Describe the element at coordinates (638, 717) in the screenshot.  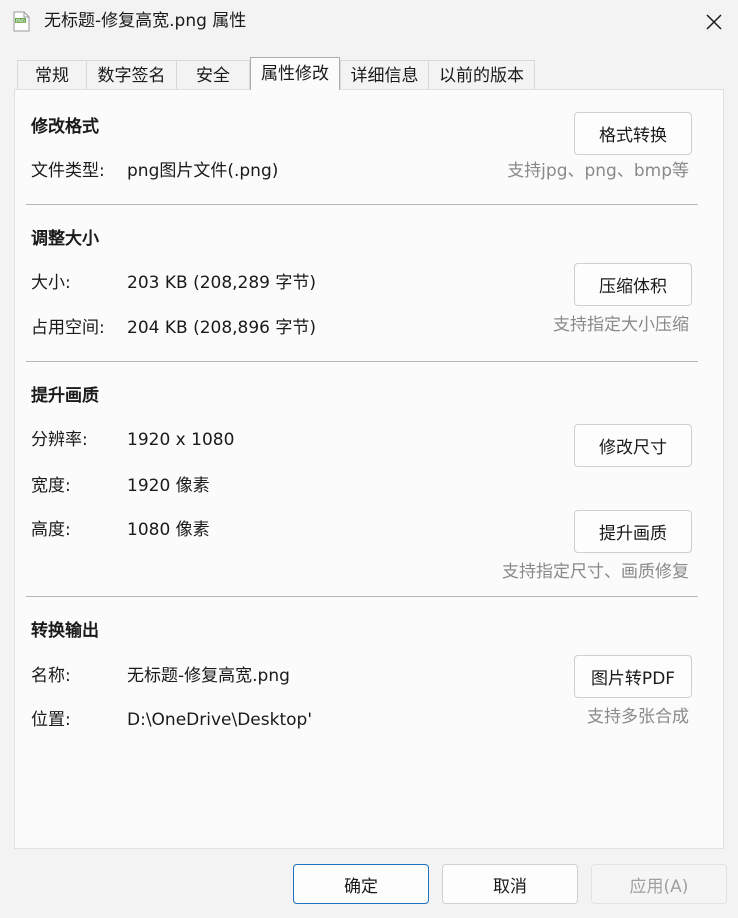
I see `output-hint: 支持多张合成` at that location.